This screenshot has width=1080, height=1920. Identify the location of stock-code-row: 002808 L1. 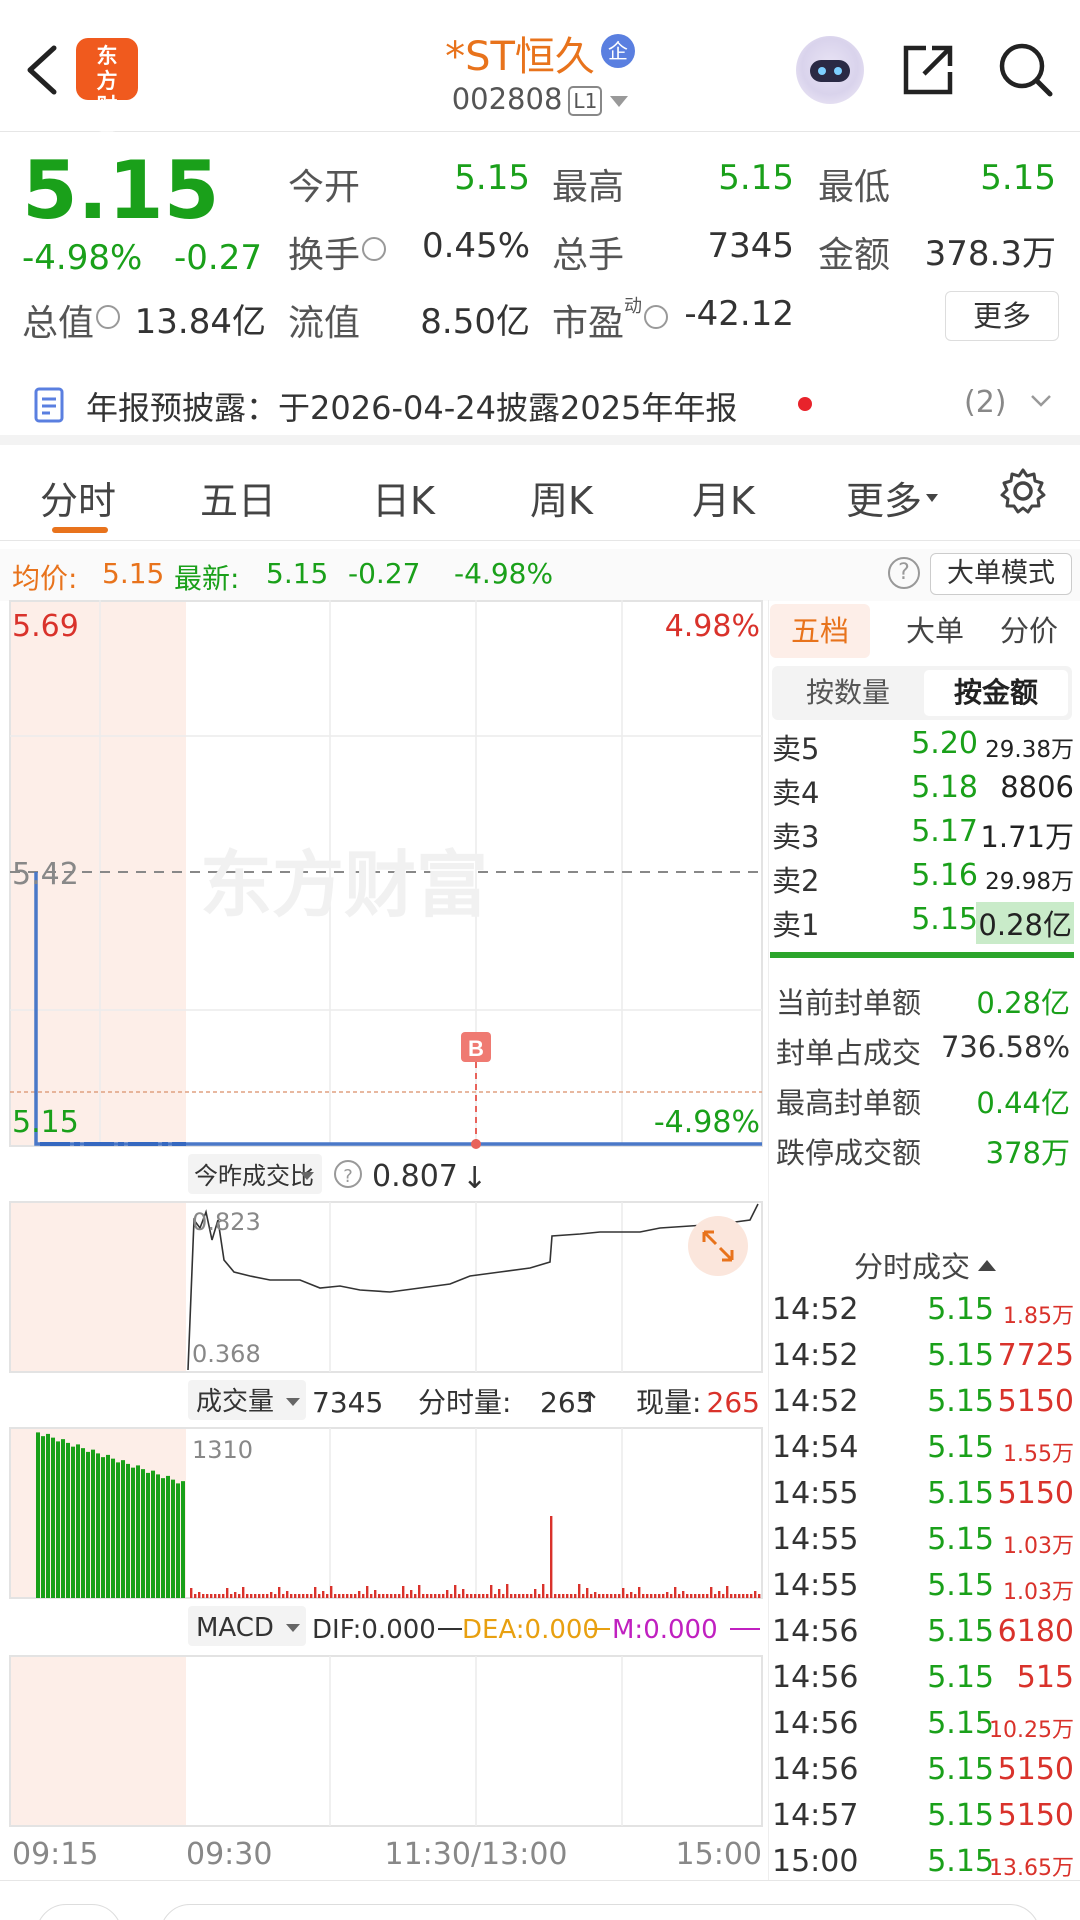
(540, 99).